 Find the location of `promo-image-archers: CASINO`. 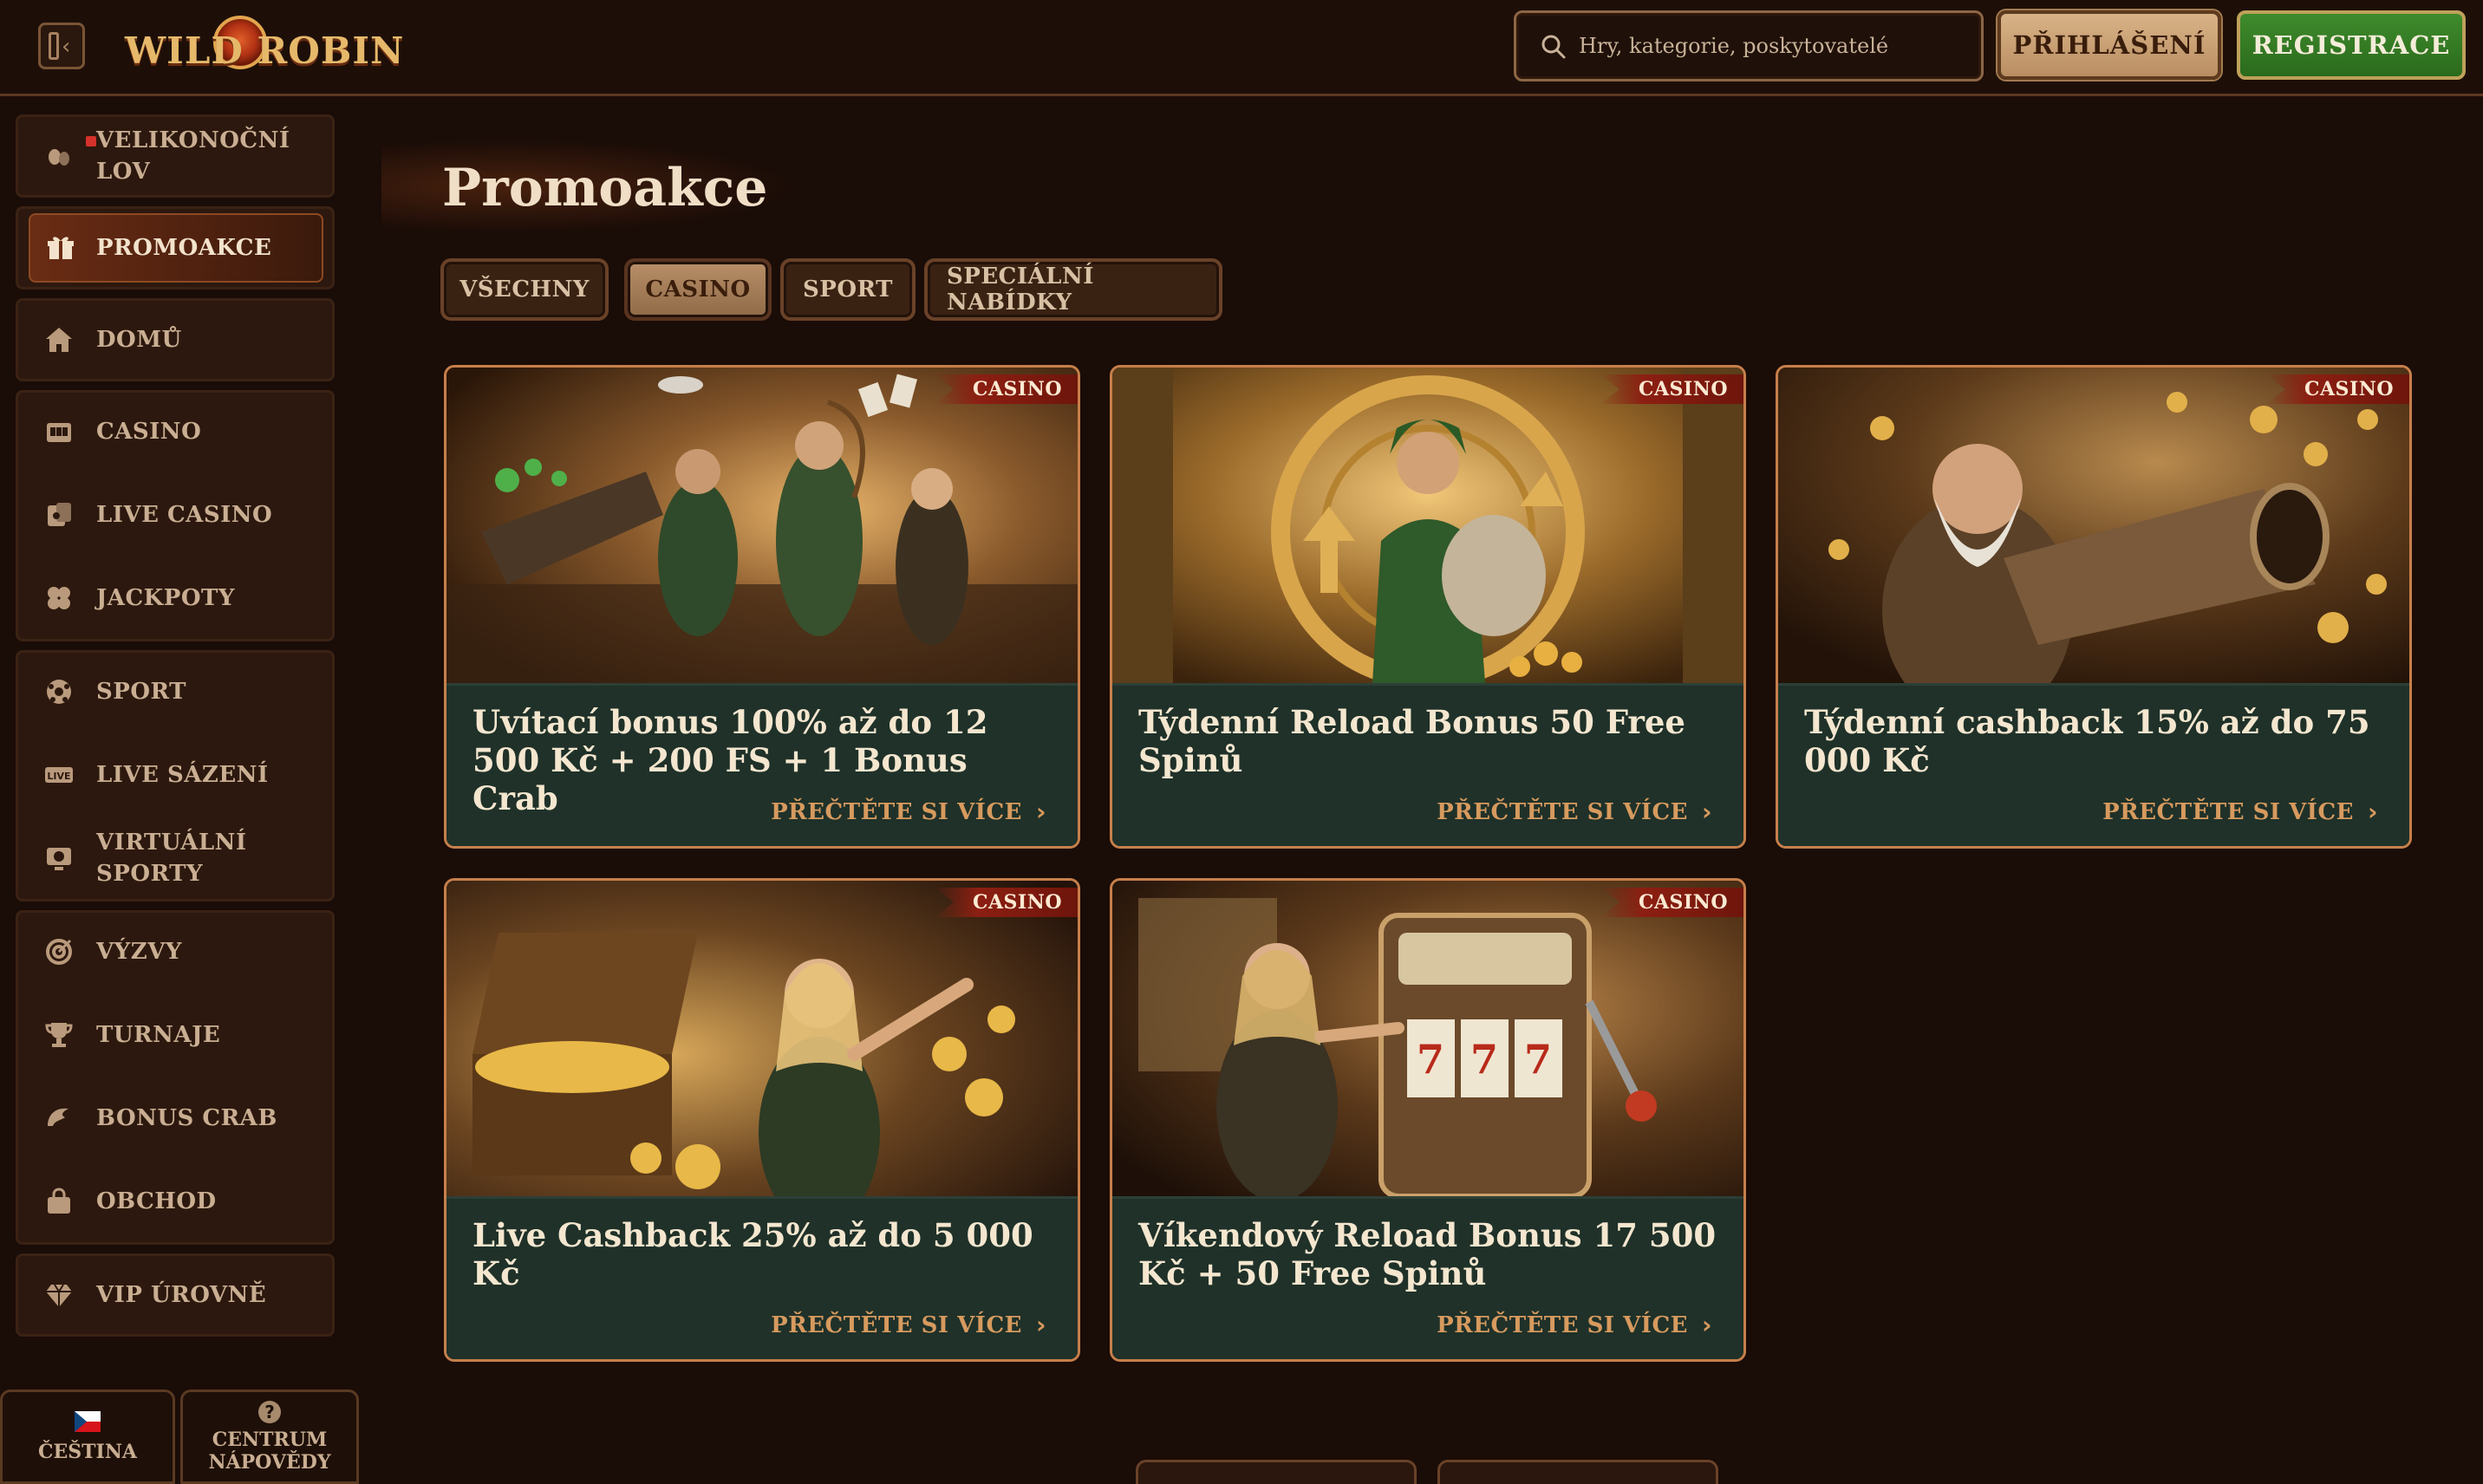

promo-image-archers: CASINO is located at coordinates (762, 525).